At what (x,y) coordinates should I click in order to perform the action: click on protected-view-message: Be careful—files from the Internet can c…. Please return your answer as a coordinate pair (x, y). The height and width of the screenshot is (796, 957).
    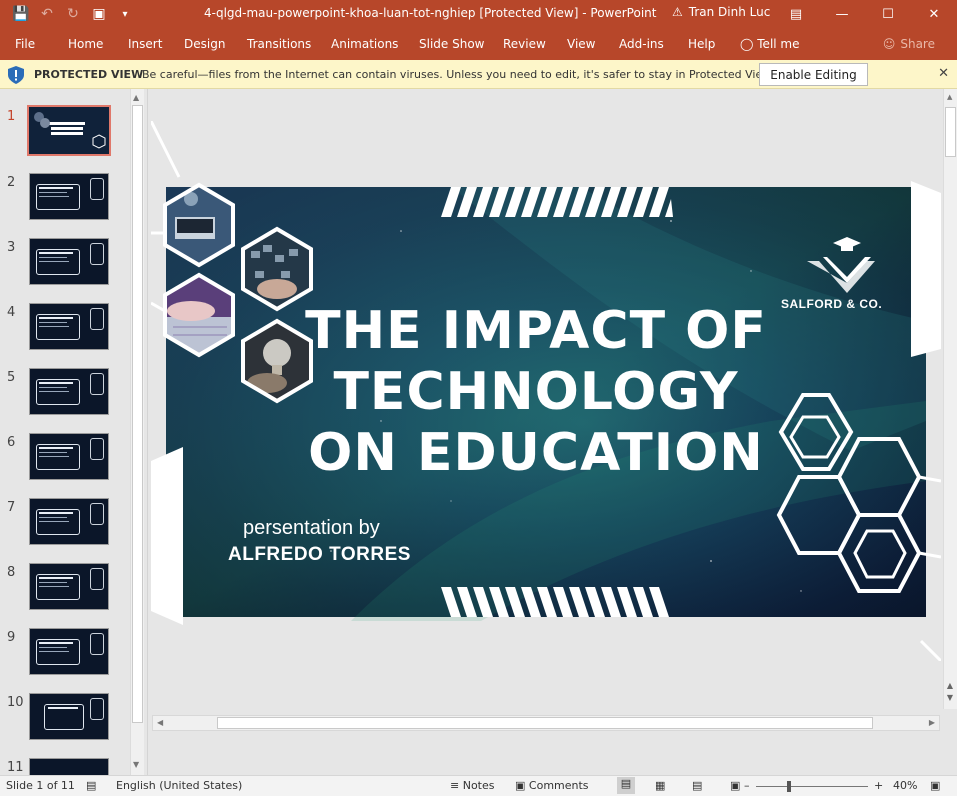
    Looking at the image, I should click on (458, 74).